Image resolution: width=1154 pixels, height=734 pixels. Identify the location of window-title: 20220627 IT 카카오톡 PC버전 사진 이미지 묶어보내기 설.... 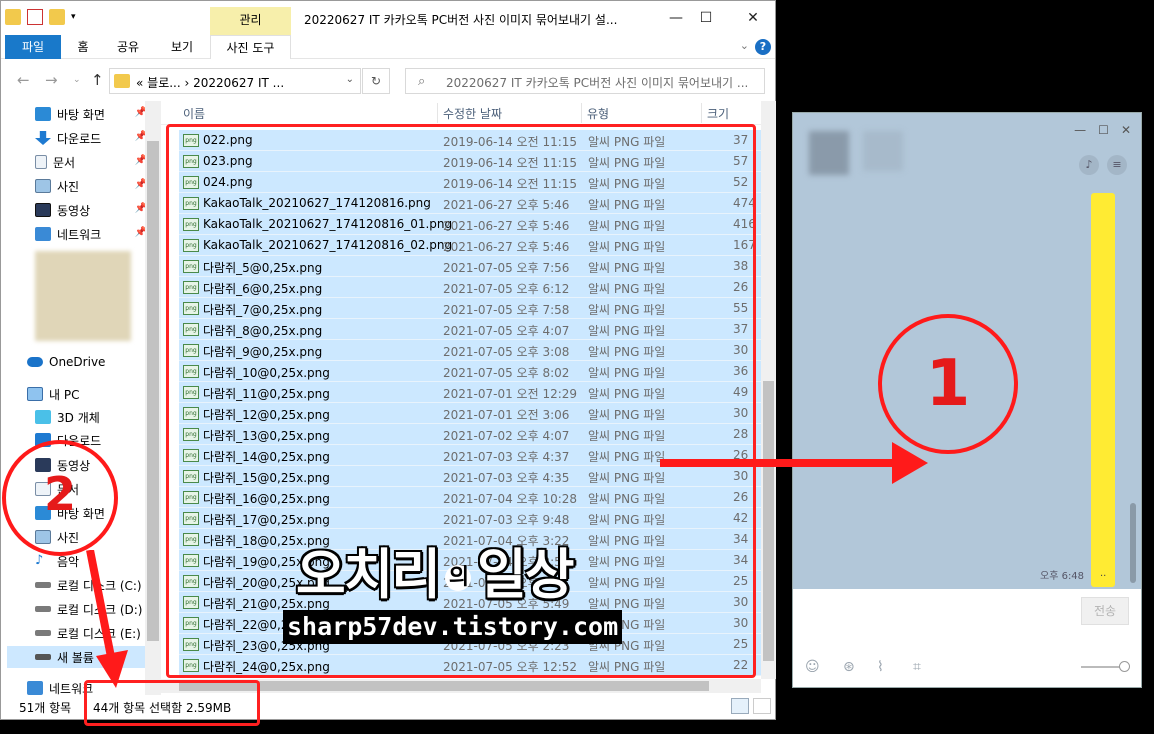
(461, 20).